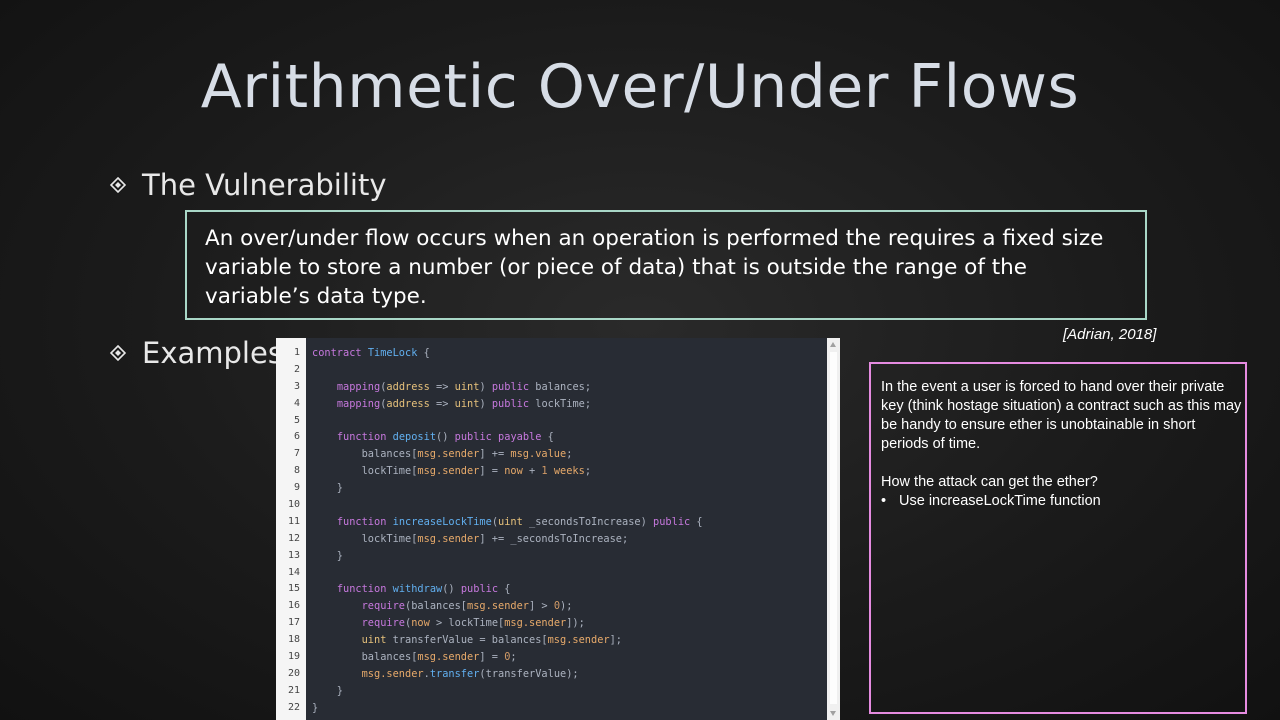 This screenshot has width=1280, height=720. I want to click on bullet-vulnerability: The Vulnerability, so click(248, 185).